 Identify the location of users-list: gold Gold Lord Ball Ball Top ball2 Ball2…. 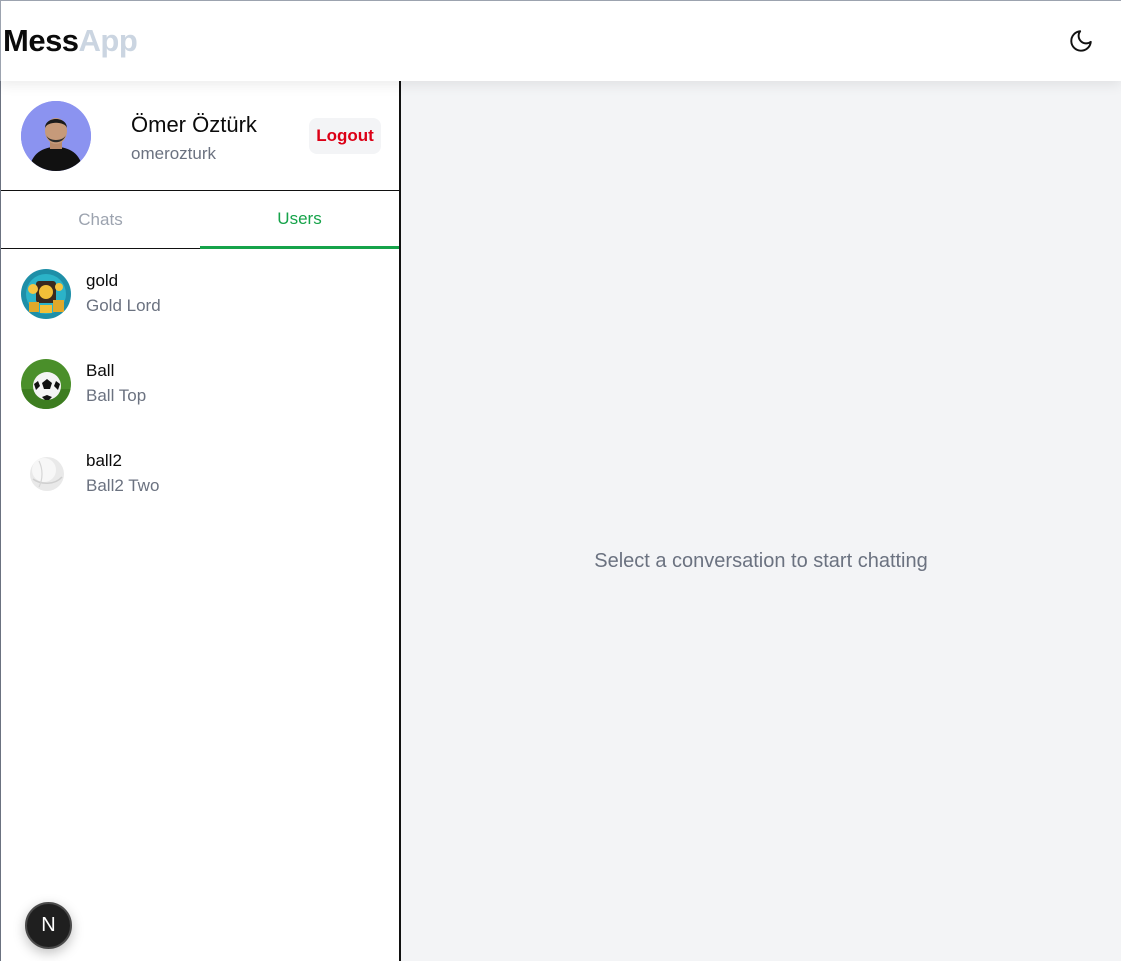
(200, 384).